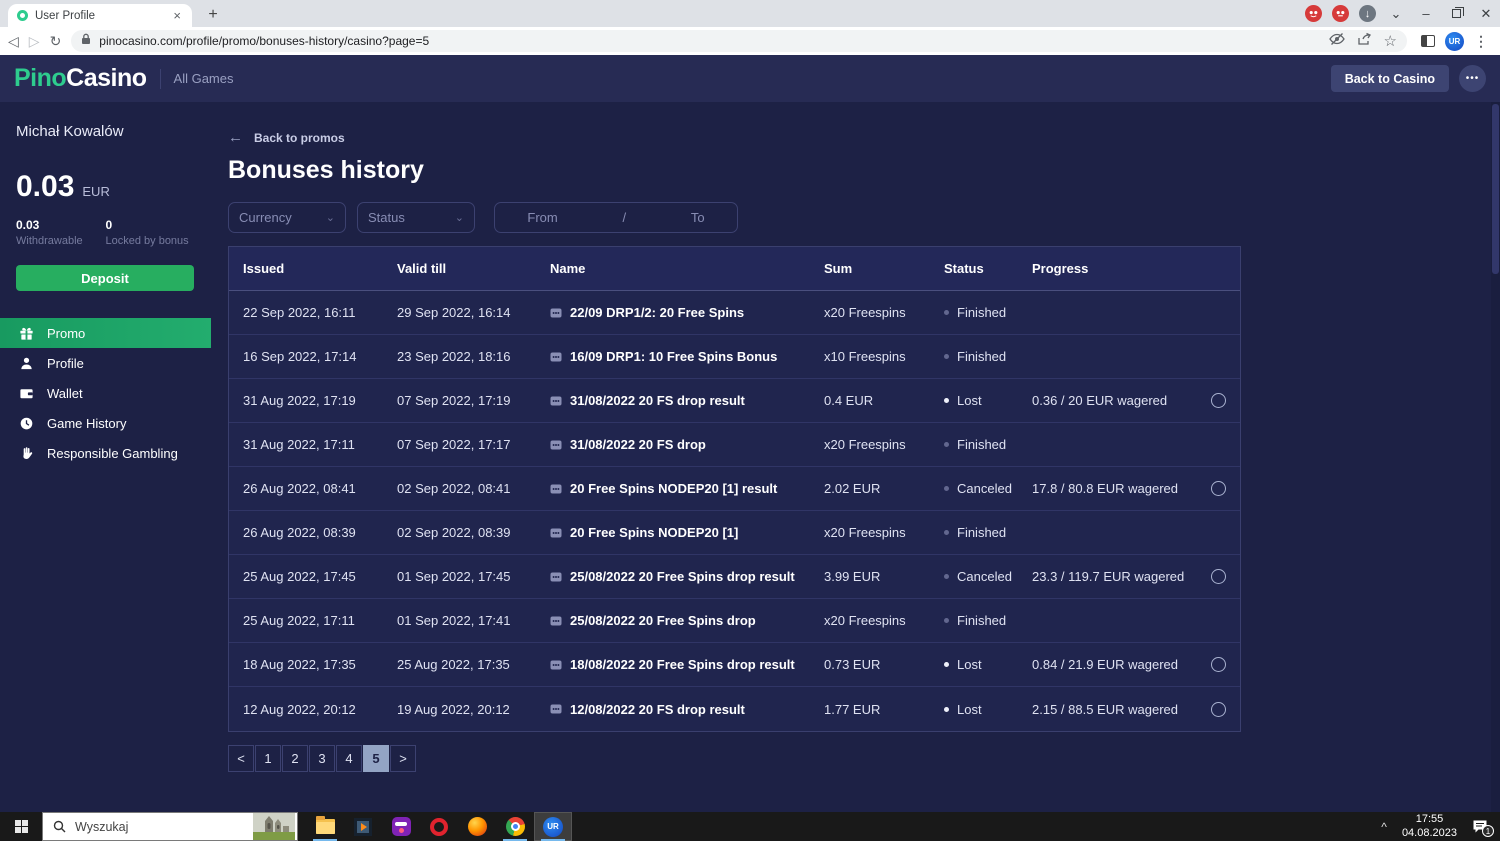  What do you see at coordinates (1364, 41) in the screenshot?
I see `share-icon` at bounding box center [1364, 41].